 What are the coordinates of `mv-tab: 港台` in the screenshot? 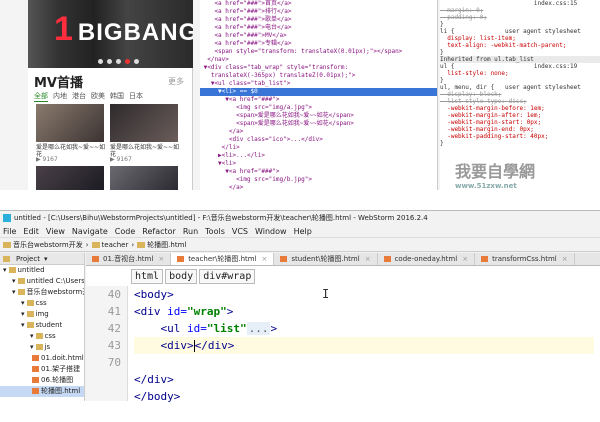 It's located at (79, 96).